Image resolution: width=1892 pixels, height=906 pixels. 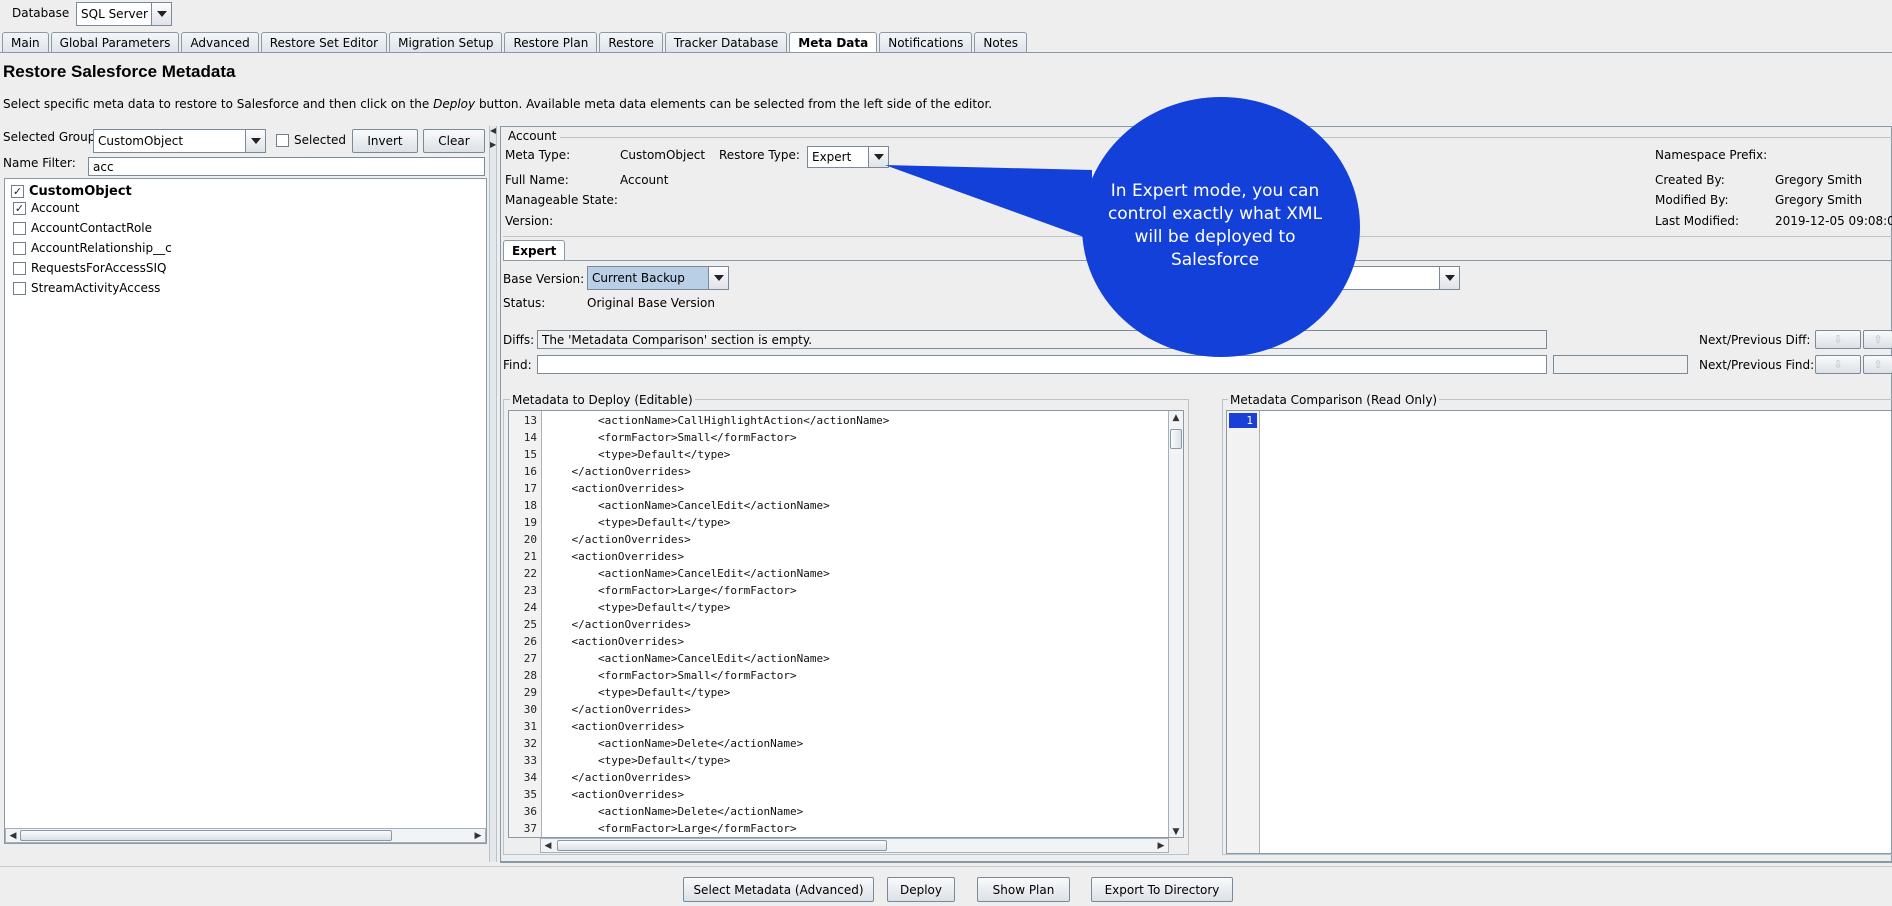 I want to click on line-number: 13, so click(x=530, y=420).